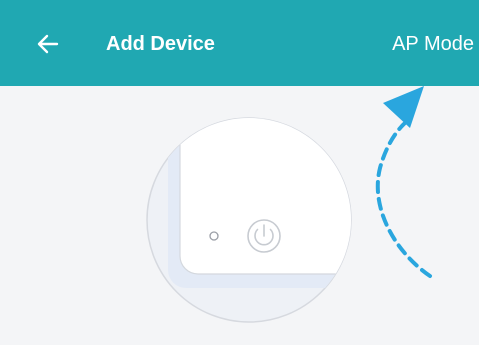 This screenshot has width=479, height=345. I want to click on arrow-left-icon, so click(48, 44).